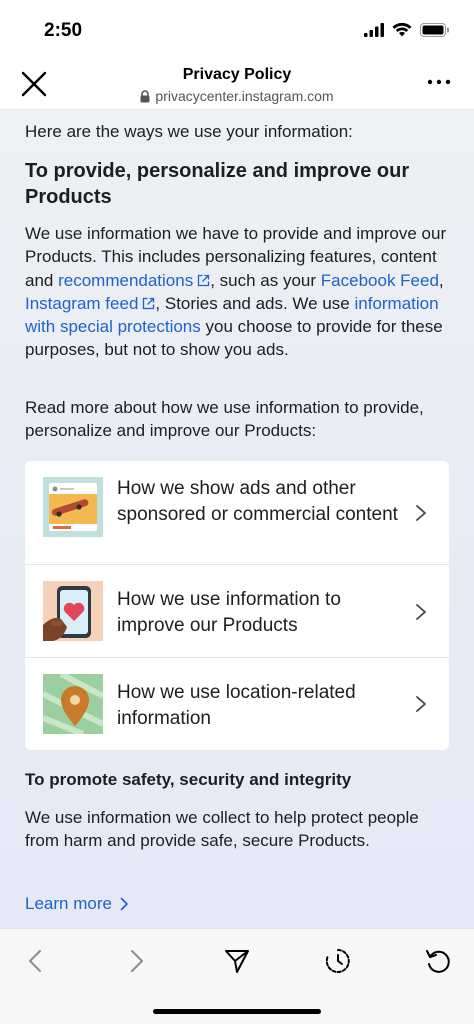  Describe the element at coordinates (73, 611) in the screenshot. I see `phone-heart-icon` at that location.